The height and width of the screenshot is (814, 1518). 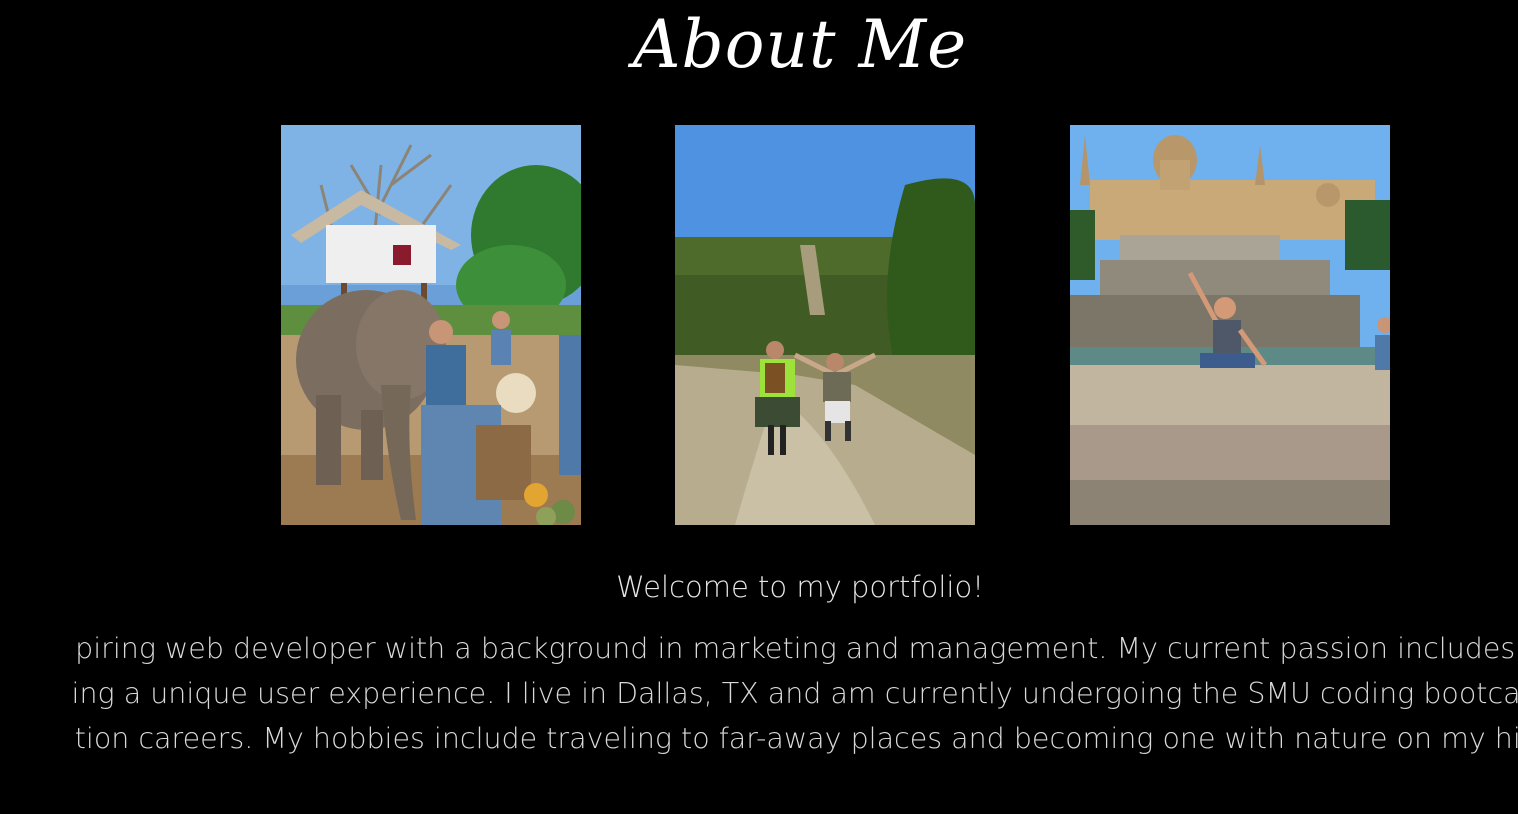 What do you see at coordinates (800, 587) in the screenshot?
I see `welcome-heading: Welcome to my portfolio!` at bounding box center [800, 587].